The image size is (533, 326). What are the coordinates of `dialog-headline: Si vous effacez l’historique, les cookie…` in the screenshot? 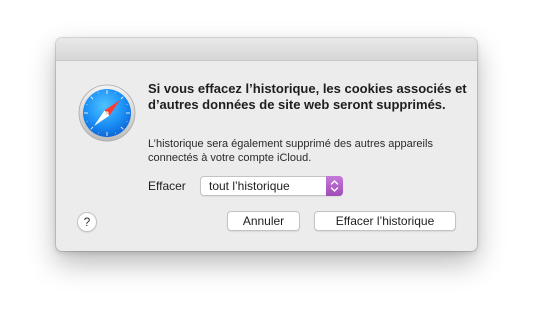 It's located at (307, 96).